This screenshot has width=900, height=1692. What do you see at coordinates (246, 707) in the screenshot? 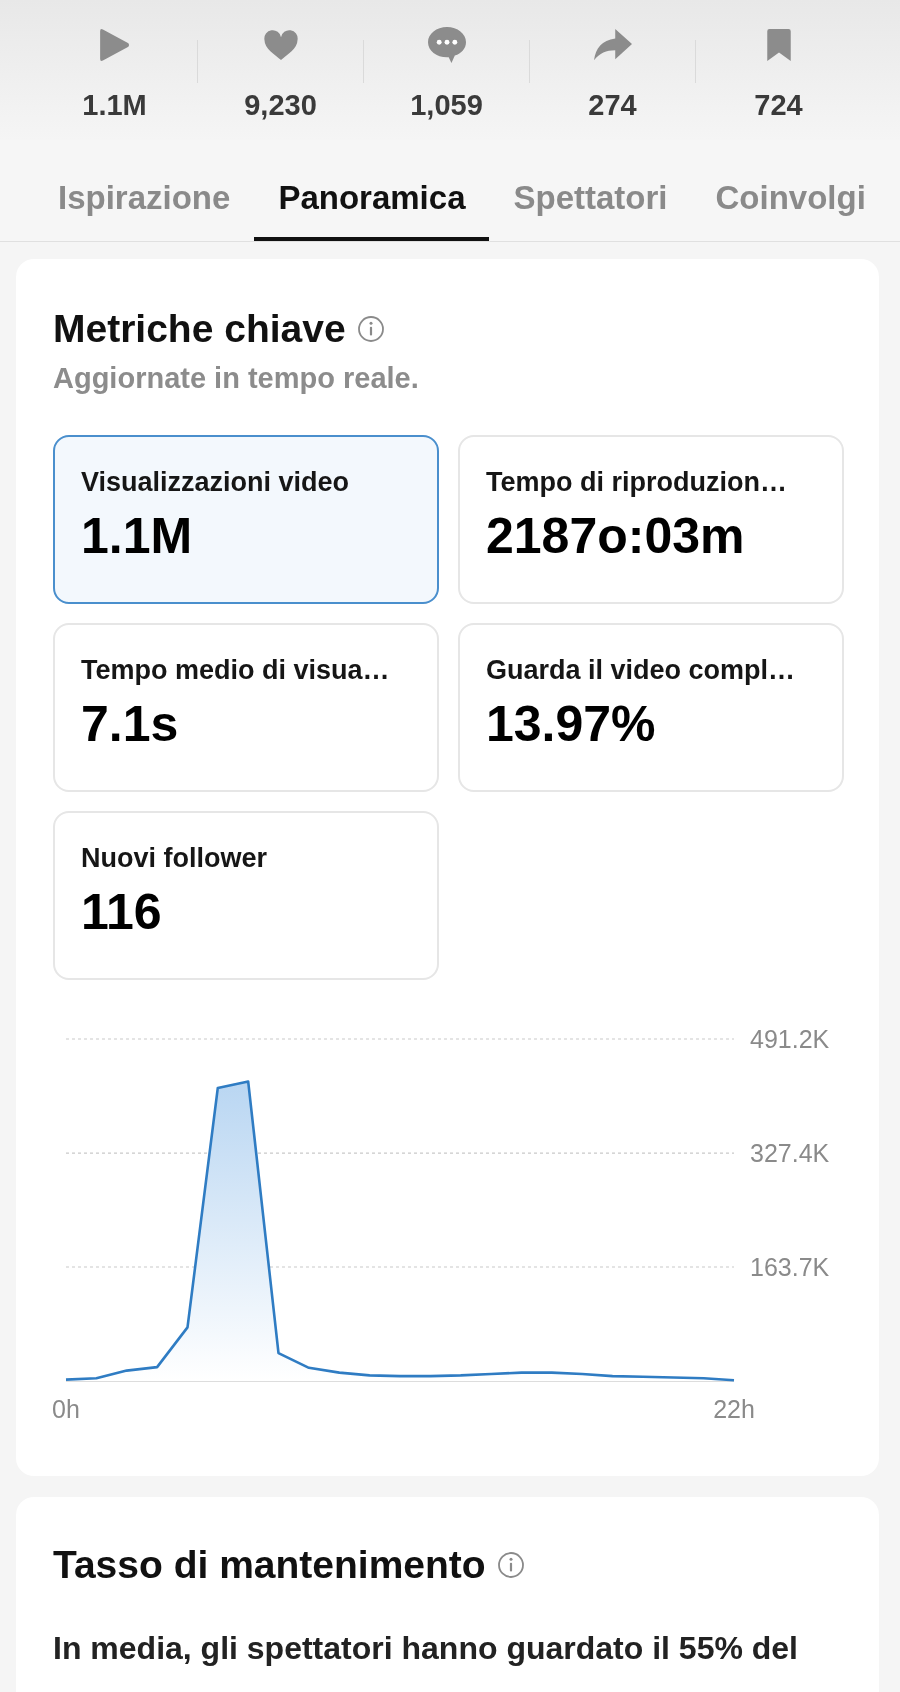
I see `metric-card: Tempo medio di visua… 7.1s` at bounding box center [246, 707].